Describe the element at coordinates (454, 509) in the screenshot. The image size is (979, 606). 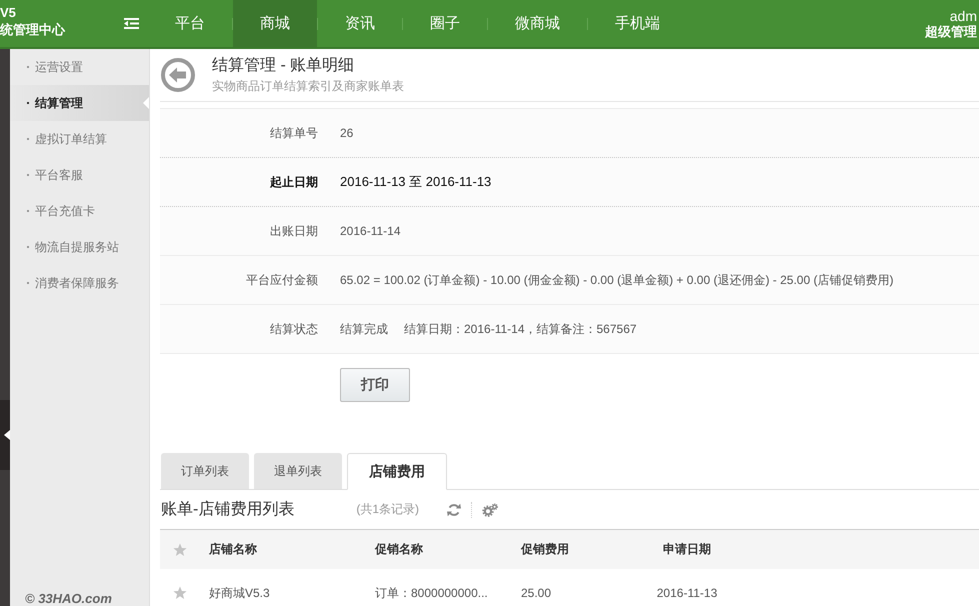
I see `refresh-icon` at that location.